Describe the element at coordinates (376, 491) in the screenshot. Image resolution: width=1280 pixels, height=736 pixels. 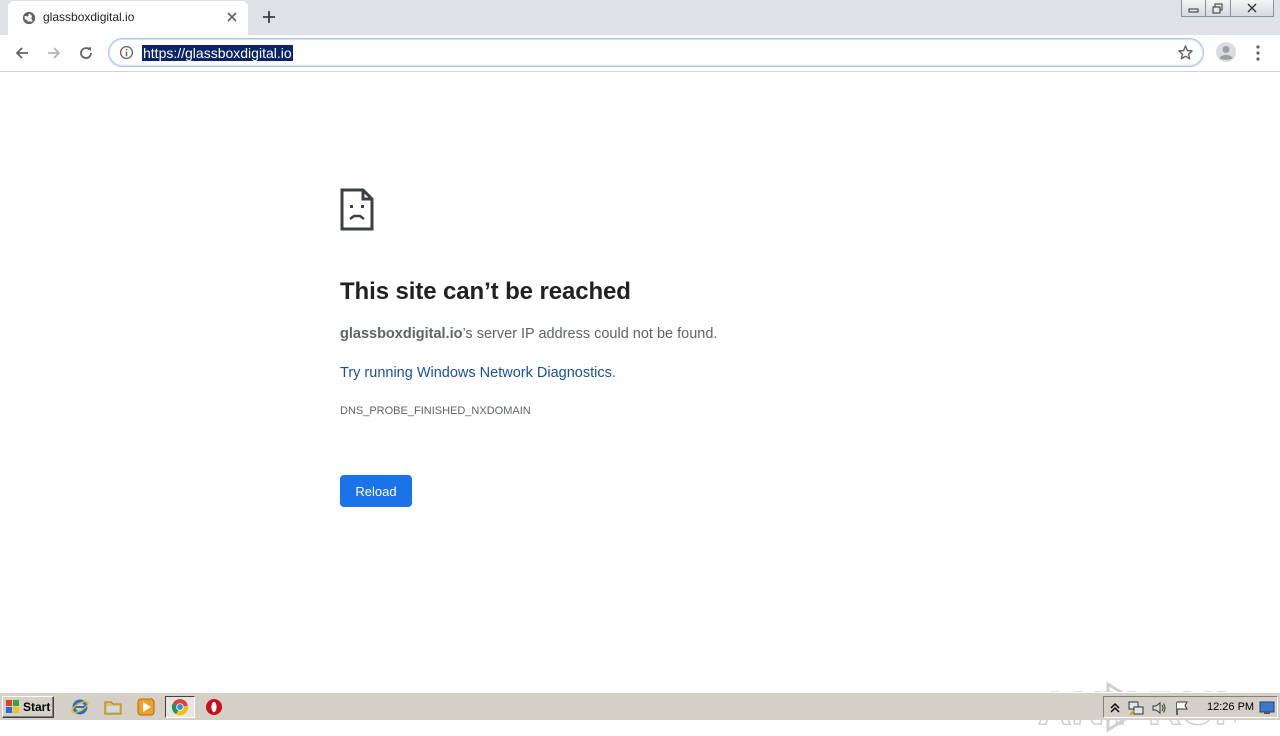
I see `reload-button: Reload` at that location.